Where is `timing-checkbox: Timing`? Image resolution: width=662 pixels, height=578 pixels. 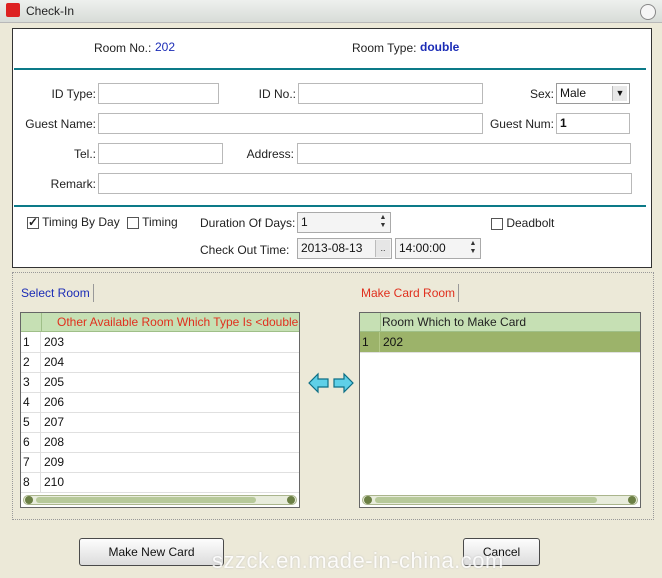 timing-checkbox: Timing is located at coordinates (152, 222).